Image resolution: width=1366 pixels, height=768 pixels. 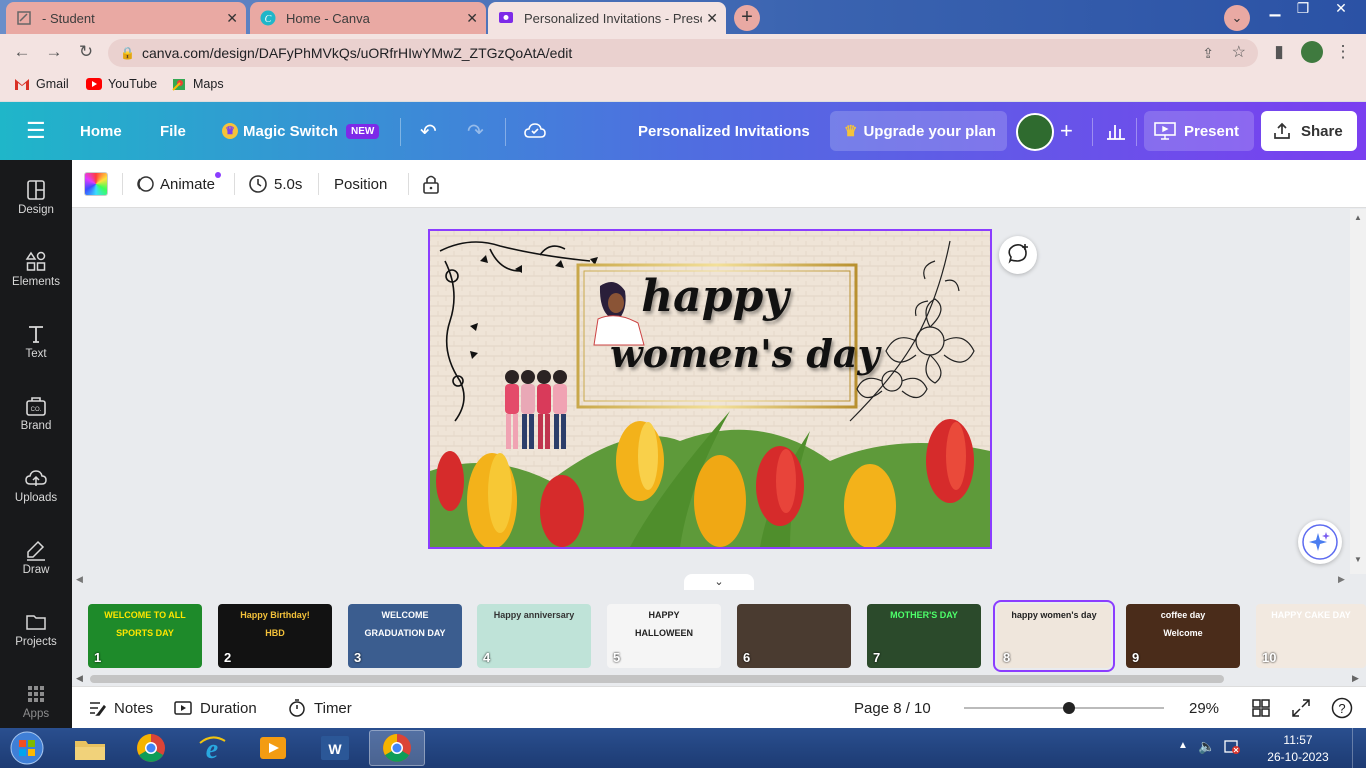 What do you see at coordinates (54, 52) in the screenshot?
I see `forward-arrow-icon: →` at bounding box center [54, 52].